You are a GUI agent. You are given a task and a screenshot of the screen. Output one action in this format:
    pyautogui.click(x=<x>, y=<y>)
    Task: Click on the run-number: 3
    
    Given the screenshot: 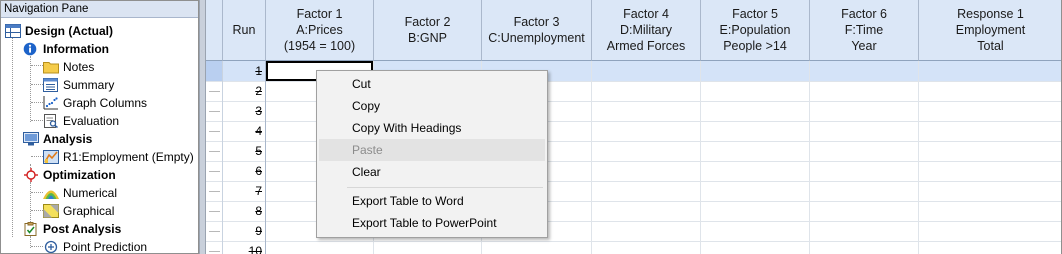 What is the action you would take?
    pyautogui.click(x=244, y=111)
    